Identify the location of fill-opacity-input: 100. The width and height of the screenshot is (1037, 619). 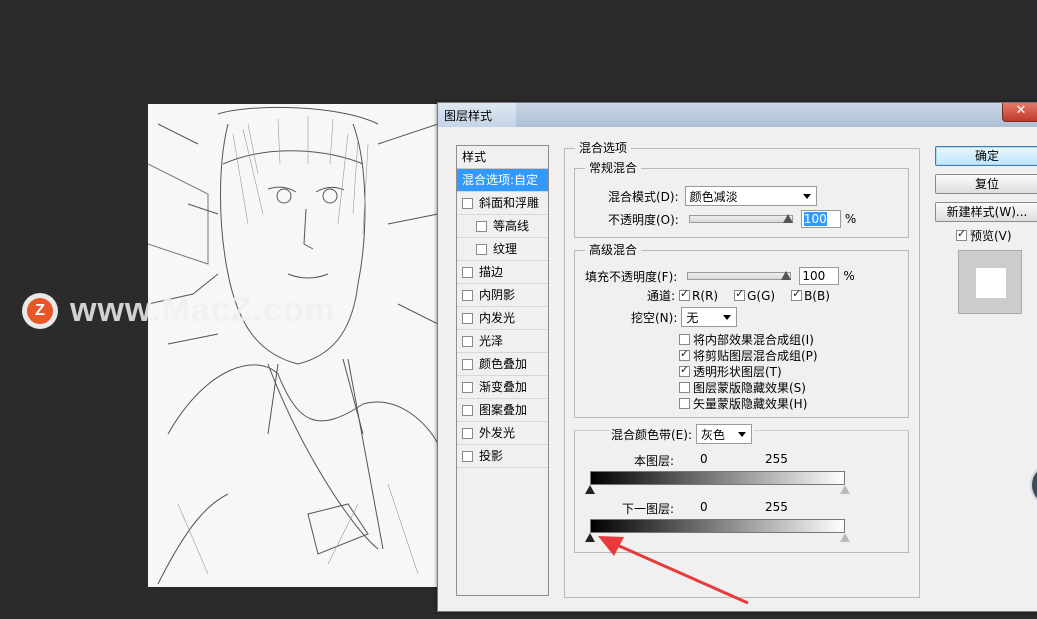
(819, 276).